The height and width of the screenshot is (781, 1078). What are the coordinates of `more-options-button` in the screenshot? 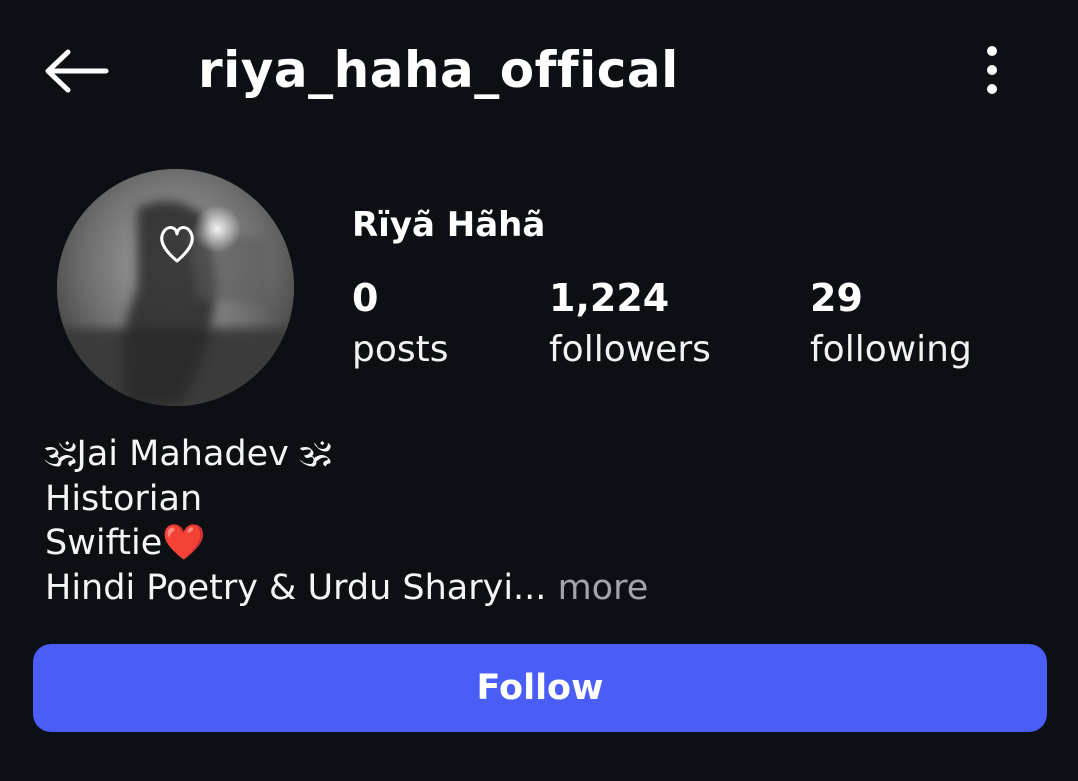 It's located at (992, 70).